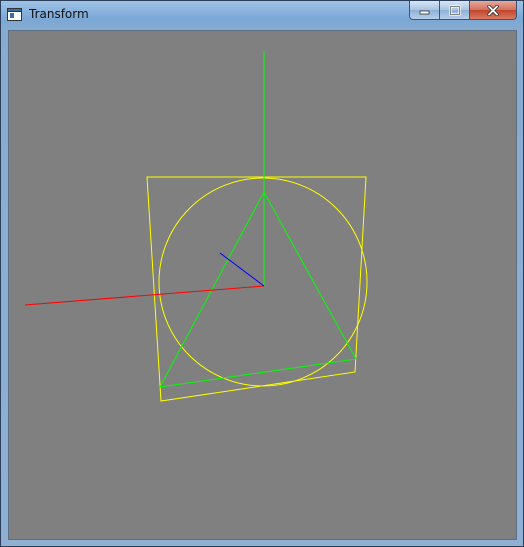  Describe the element at coordinates (144, 295) in the screenshot. I see `x-axis-line` at that location.